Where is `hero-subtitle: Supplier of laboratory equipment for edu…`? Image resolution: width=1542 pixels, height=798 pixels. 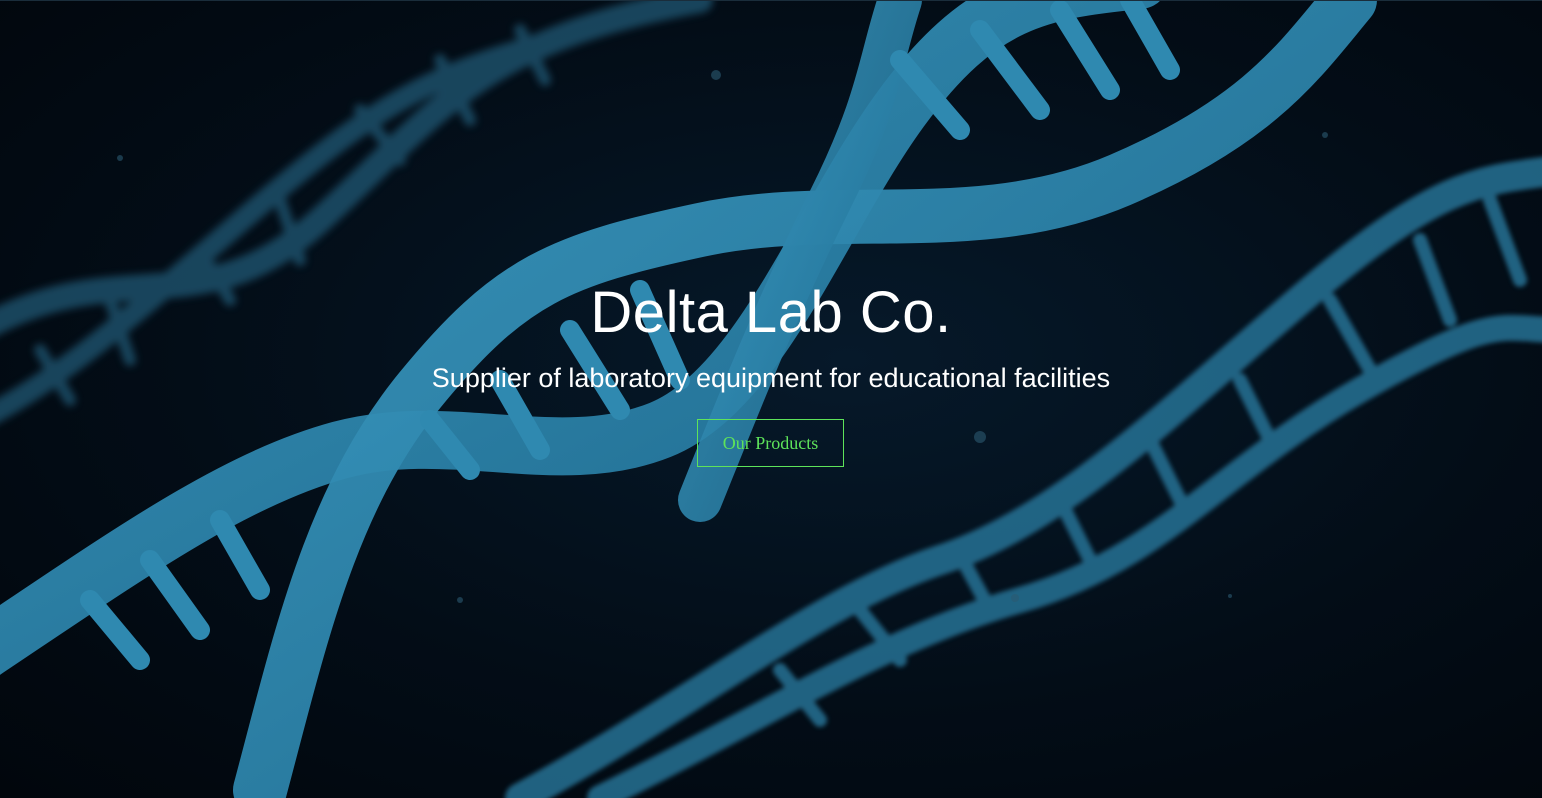 hero-subtitle: Supplier of laboratory equipment for edu… is located at coordinates (771, 378).